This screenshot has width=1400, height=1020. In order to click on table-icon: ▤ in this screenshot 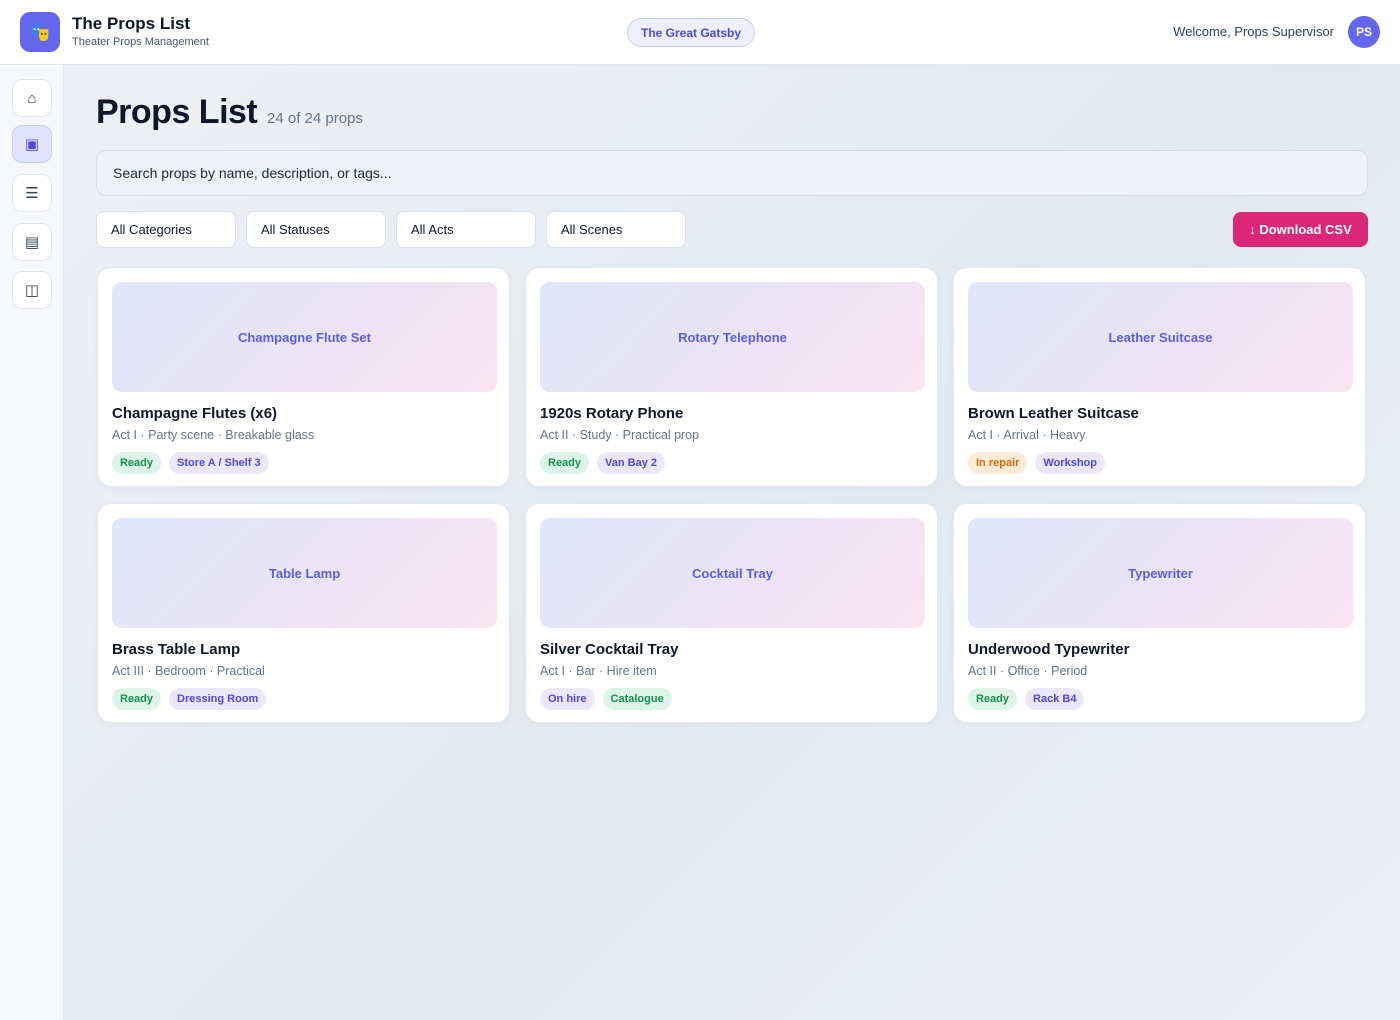, I will do `click(32, 242)`.